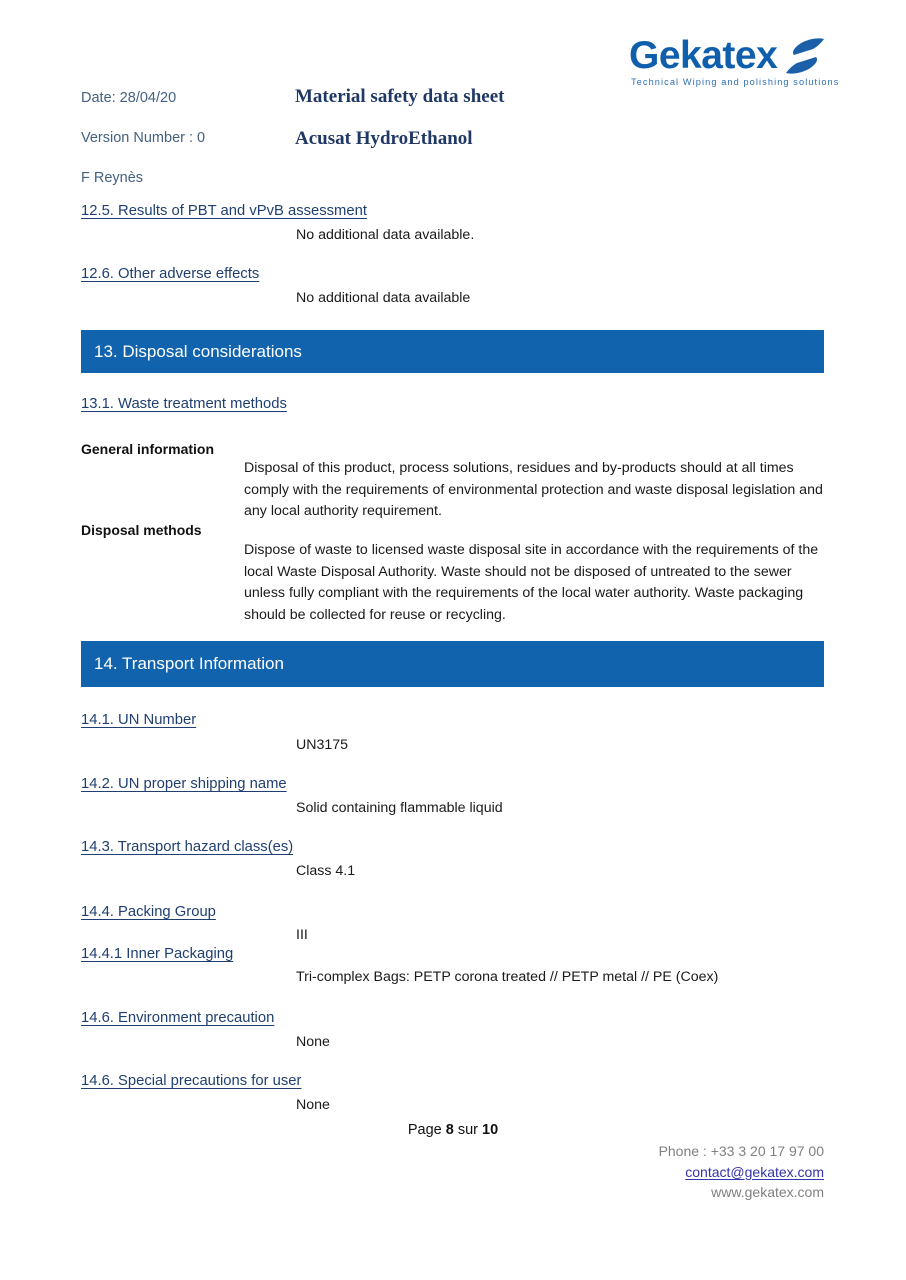 The width and height of the screenshot is (906, 1280). Describe the element at coordinates (143, 138) in the screenshot. I see `document-version: Version Number : 0` at that location.